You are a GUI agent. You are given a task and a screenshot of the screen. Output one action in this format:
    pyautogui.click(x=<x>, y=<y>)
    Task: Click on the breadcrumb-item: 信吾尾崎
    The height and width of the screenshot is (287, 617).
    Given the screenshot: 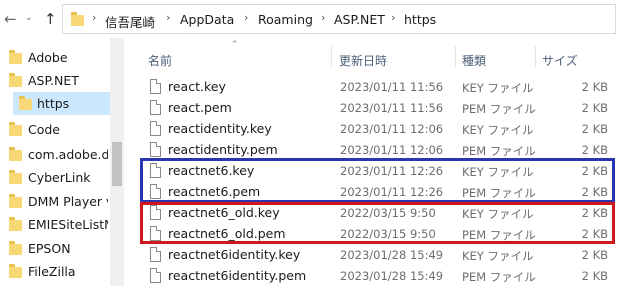 What is the action you would take?
    pyautogui.click(x=130, y=21)
    